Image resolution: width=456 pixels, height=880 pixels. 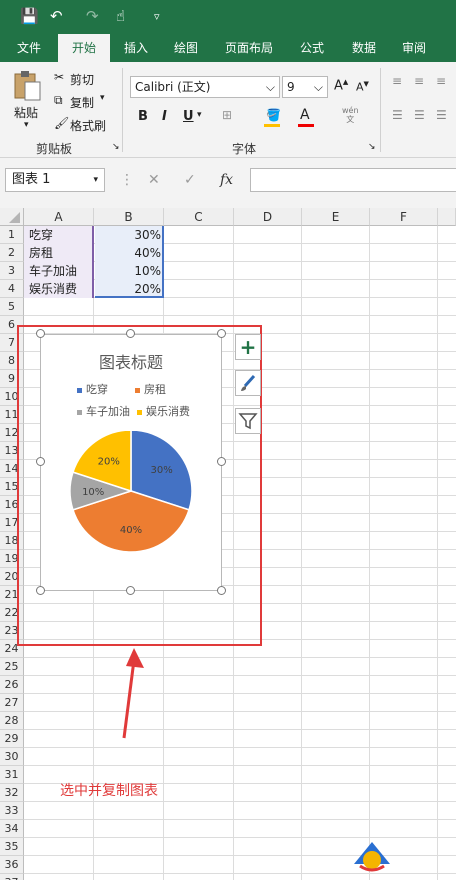 I want to click on cell-a4: 娱乐消费, so click(x=60, y=289).